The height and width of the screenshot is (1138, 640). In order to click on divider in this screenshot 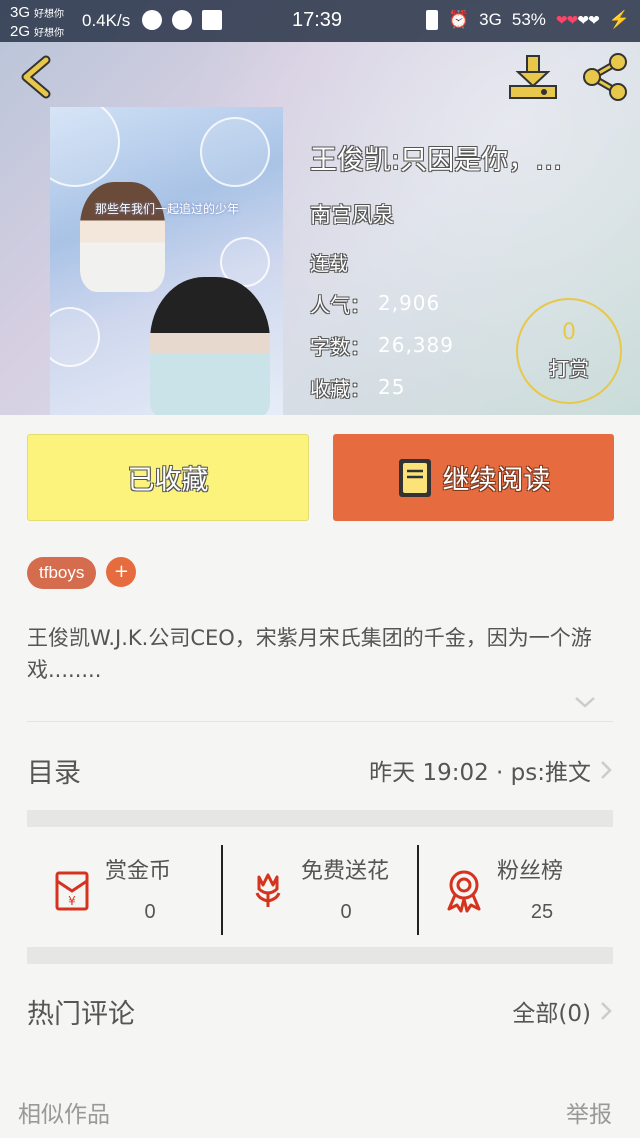, I will do `click(320, 721)`.